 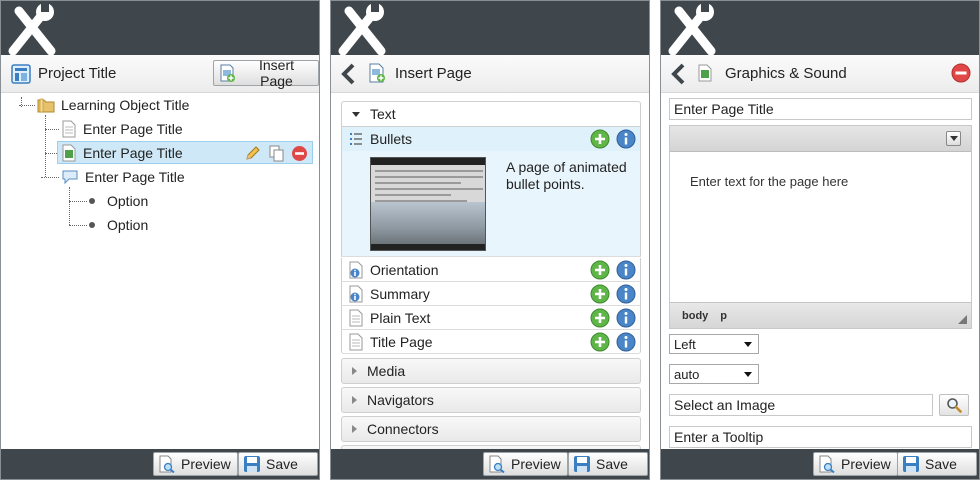 What do you see at coordinates (354, 371) in the screenshot?
I see `collapsed-arrow-icon` at bounding box center [354, 371].